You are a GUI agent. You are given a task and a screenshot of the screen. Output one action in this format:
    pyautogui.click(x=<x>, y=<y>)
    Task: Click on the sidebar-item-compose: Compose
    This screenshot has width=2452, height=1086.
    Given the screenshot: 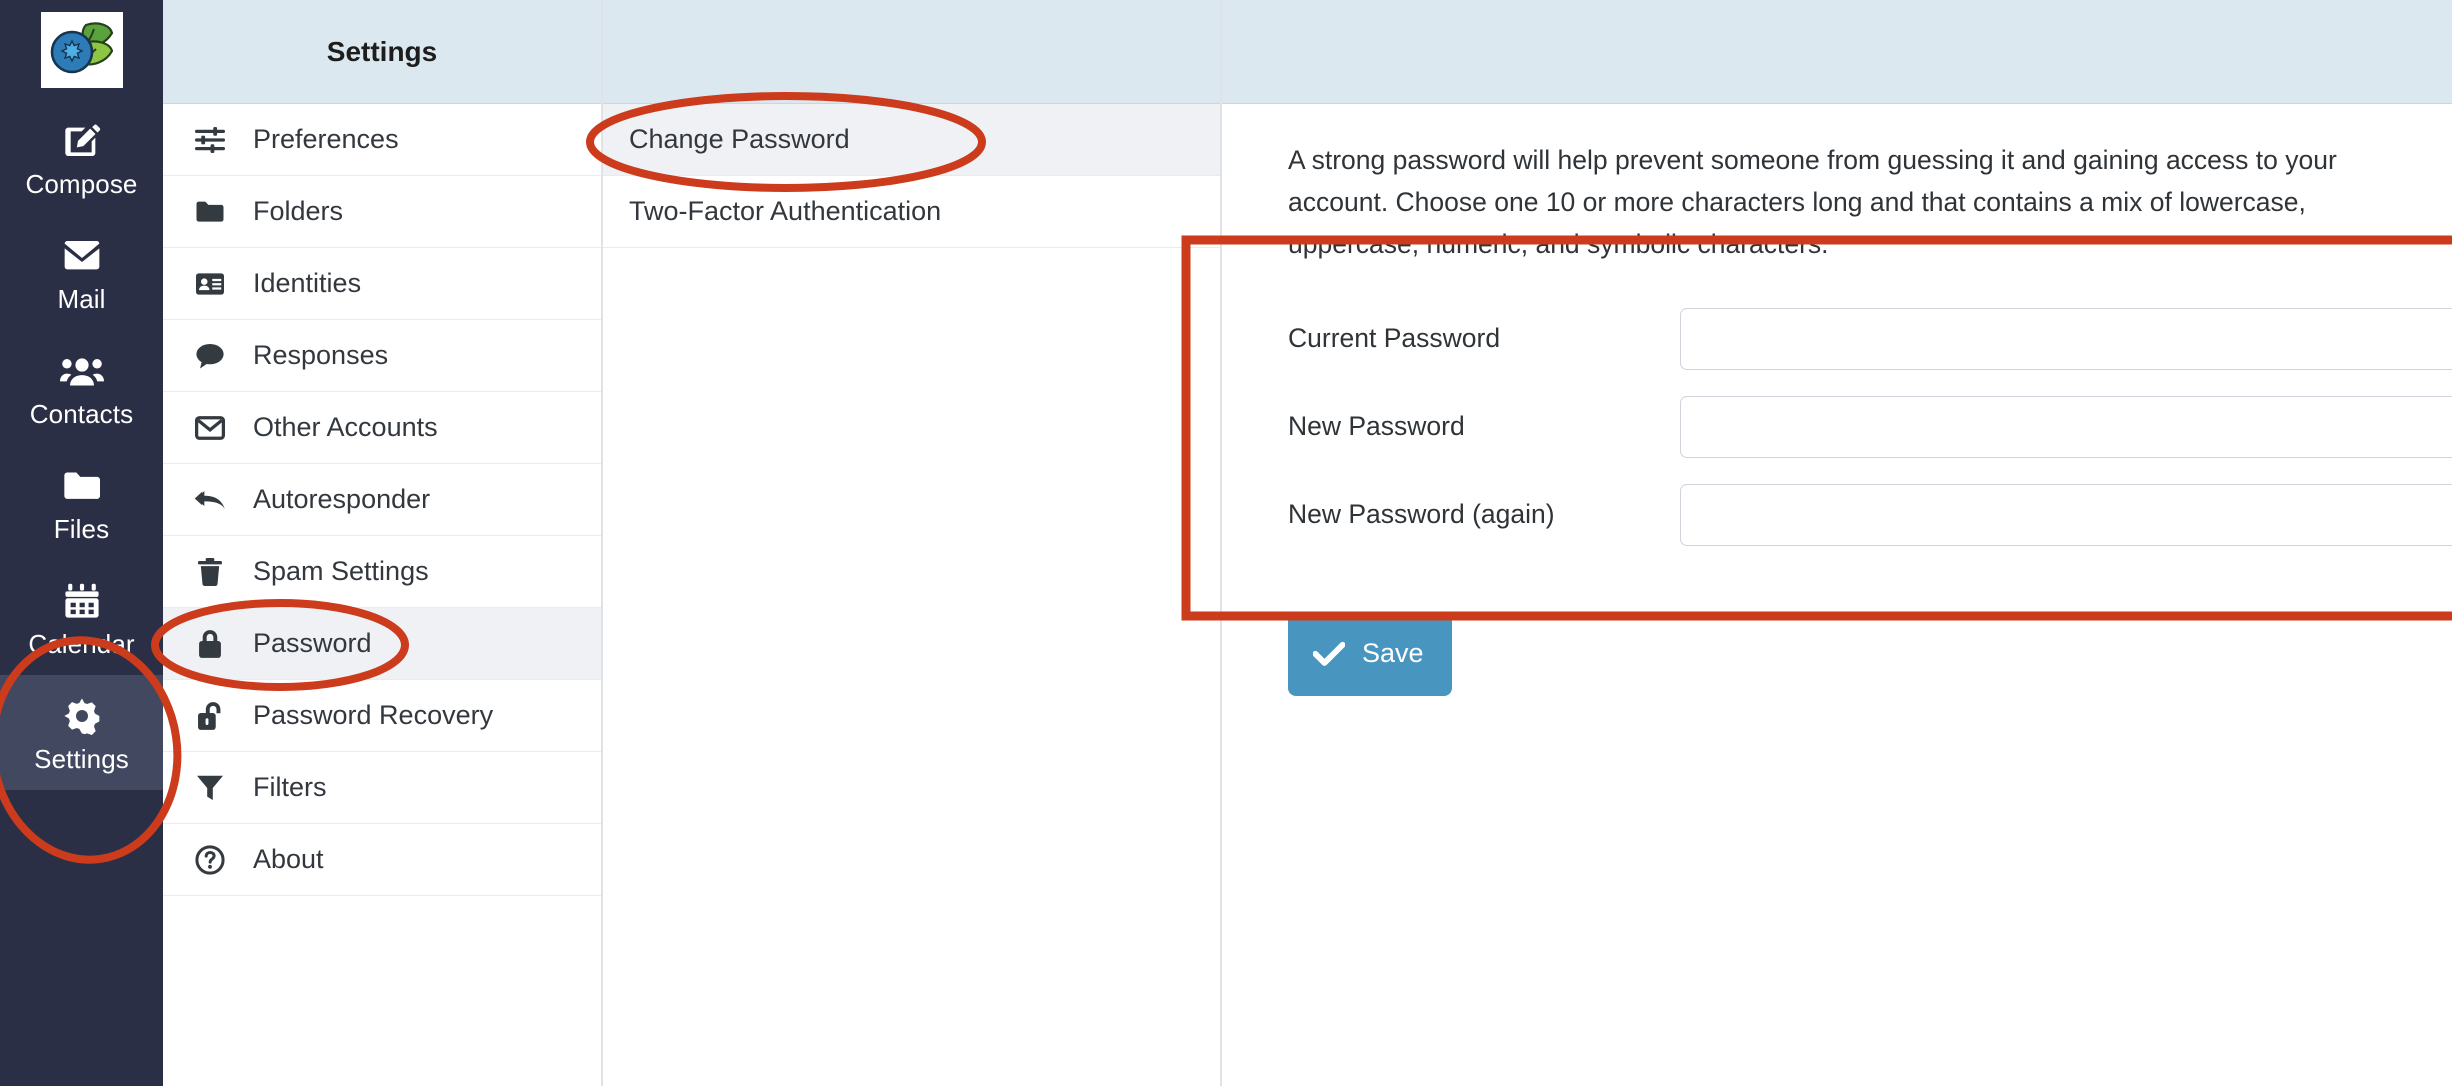 What is the action you would take?
    pyautogui.click(x=81, y=157)
    